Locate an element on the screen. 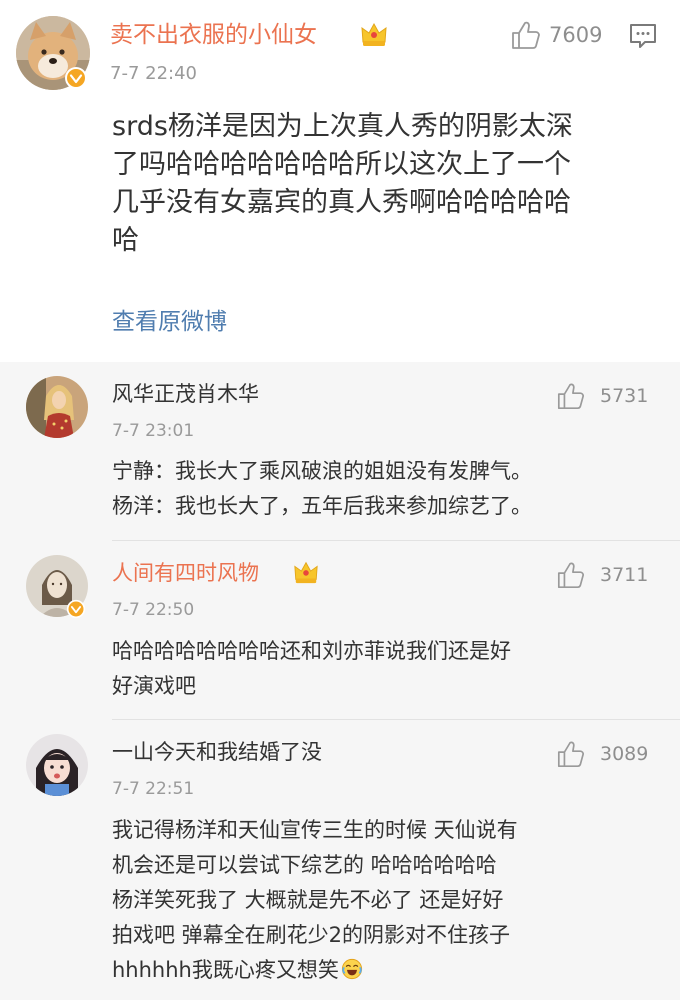 This screenshot has height=1000, width=680. comment-text-line: 哈哈哈哈哈哈哈哈还和刘亦菲说我们还是好 is located at coordinates (311, 651).